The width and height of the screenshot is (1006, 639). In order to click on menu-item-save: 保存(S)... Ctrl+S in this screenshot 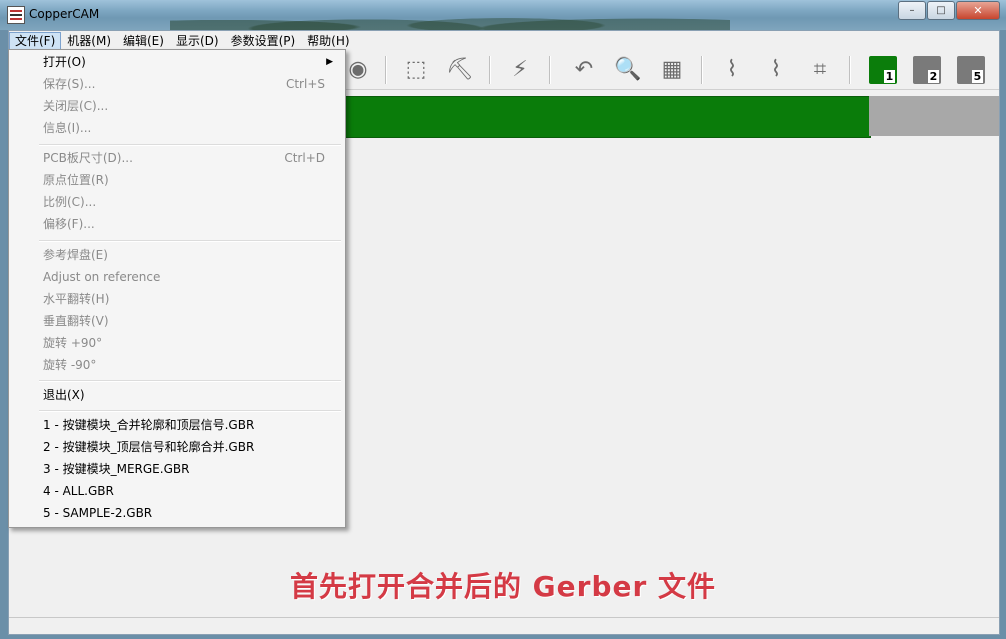, I will do `click(191, 84)`.